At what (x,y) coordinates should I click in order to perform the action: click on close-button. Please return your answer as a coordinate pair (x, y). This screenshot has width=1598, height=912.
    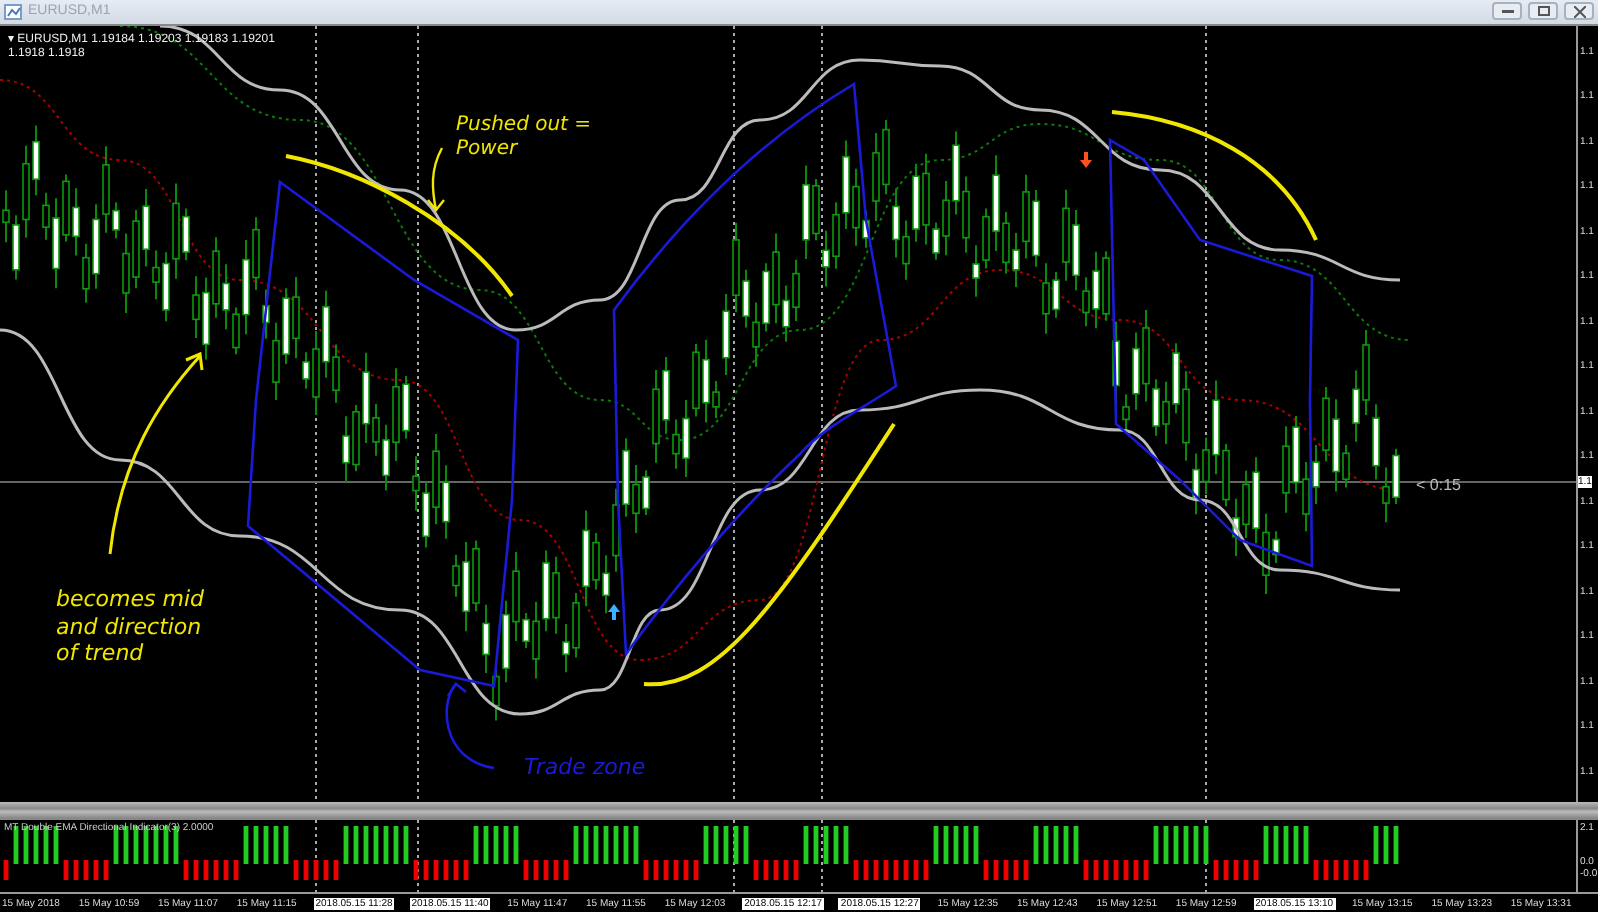
    Looking at the image, I should click on (1579, 11).